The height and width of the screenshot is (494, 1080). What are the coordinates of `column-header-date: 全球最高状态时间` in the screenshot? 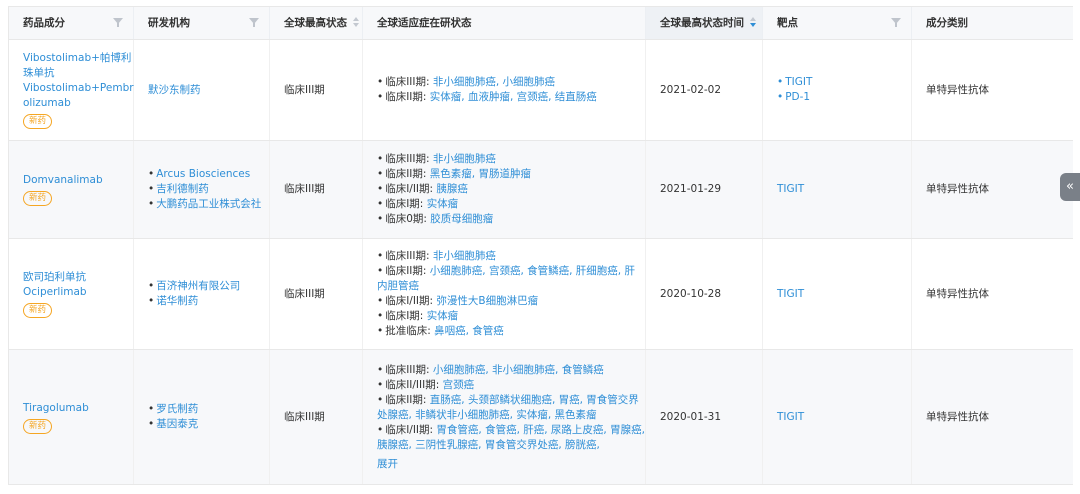 It's located at (704, 23).